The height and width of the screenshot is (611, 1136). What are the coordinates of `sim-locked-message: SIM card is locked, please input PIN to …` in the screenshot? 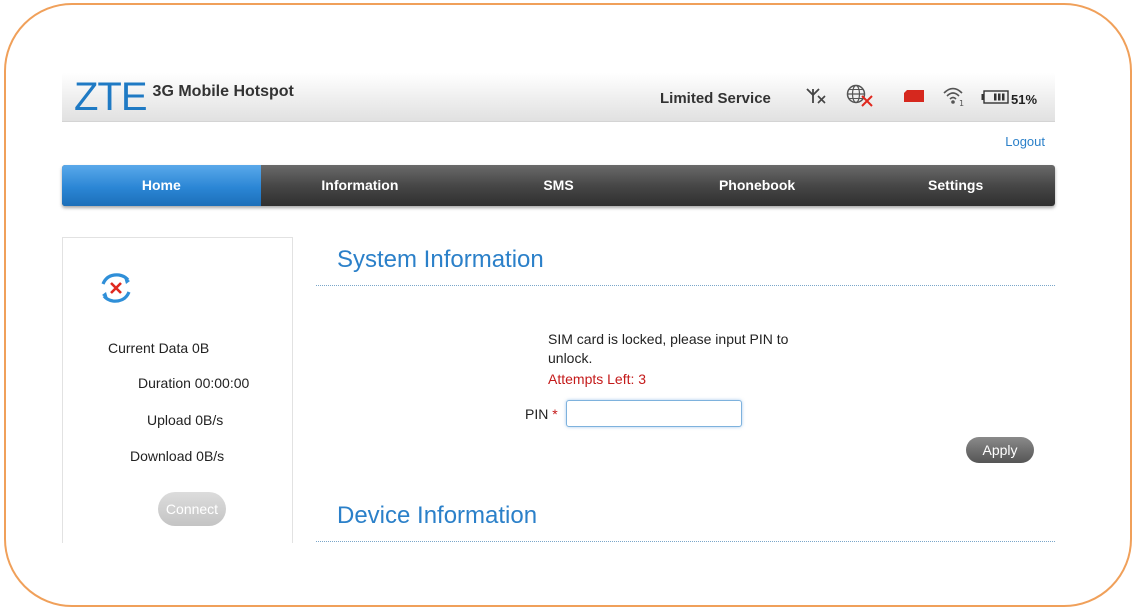 It's located at (668, 348).